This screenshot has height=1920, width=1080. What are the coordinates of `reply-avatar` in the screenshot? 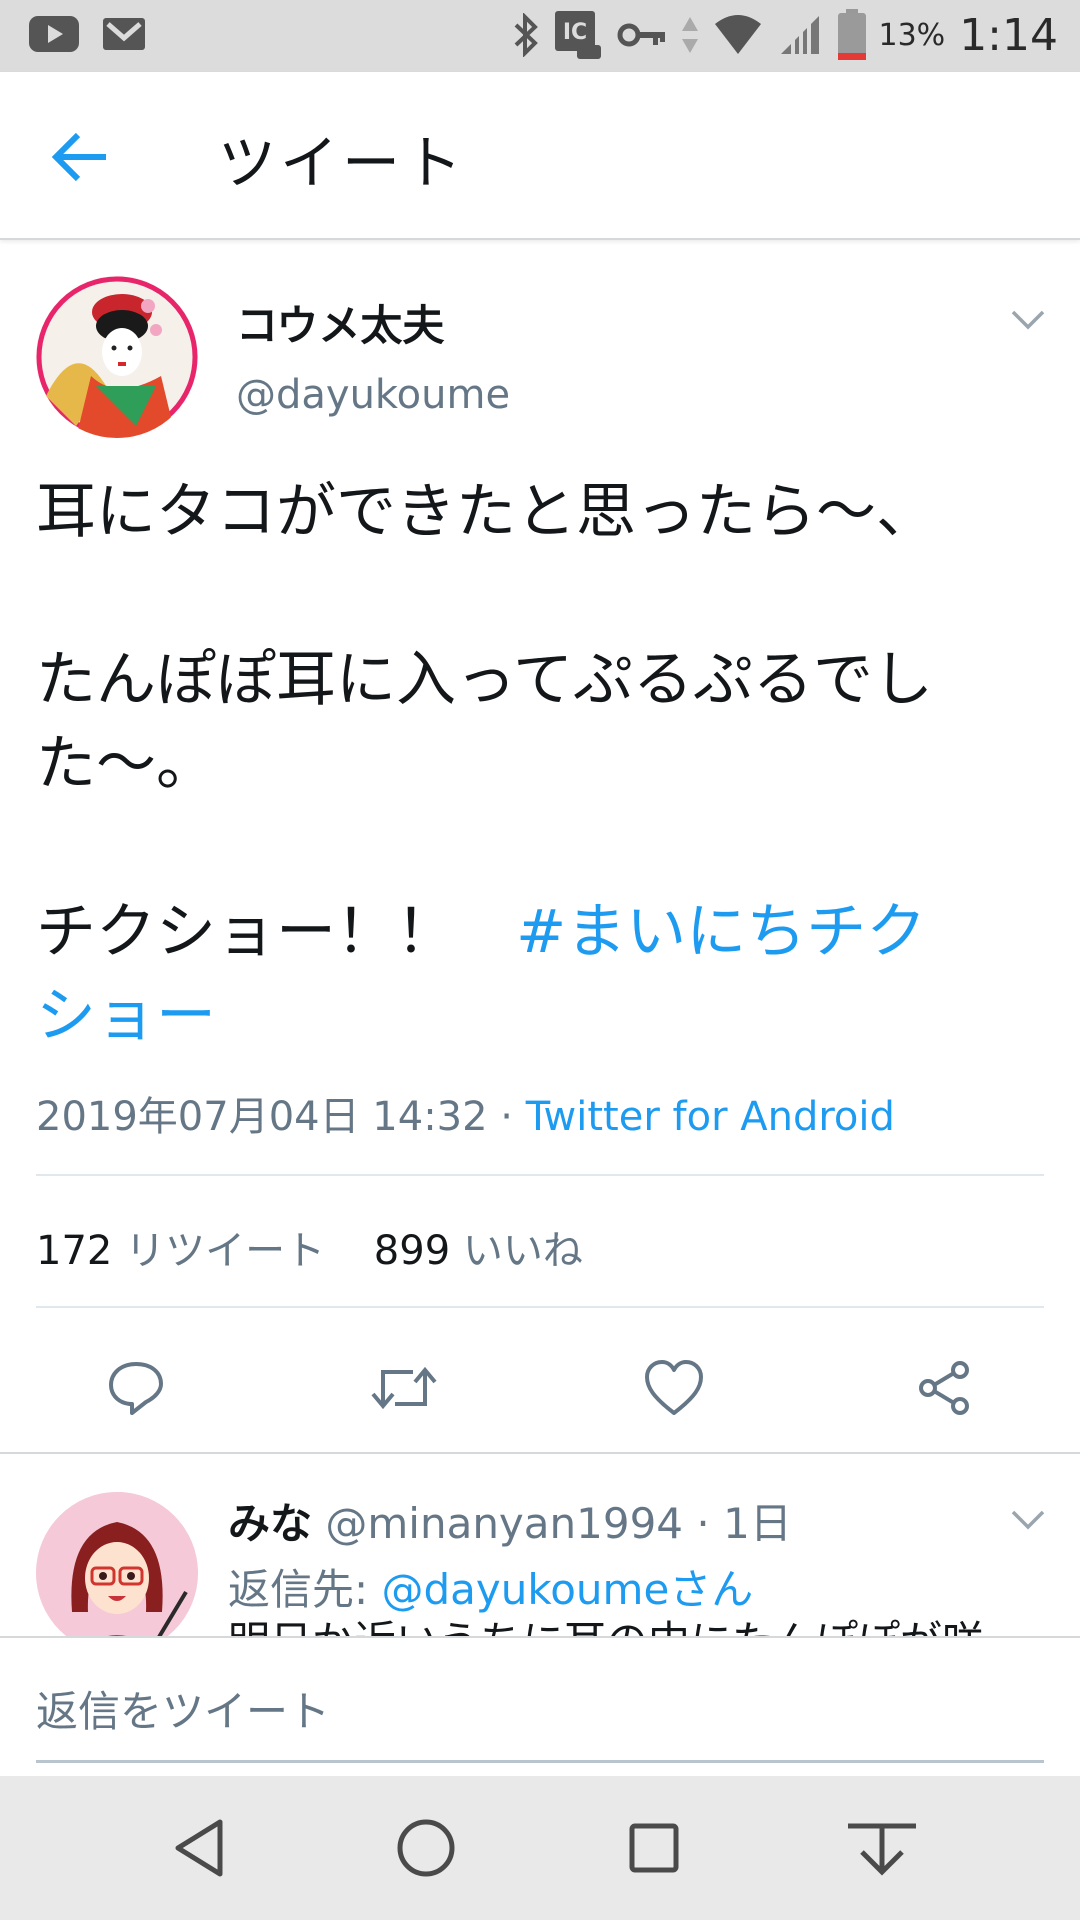 It's located at (117, 1573).